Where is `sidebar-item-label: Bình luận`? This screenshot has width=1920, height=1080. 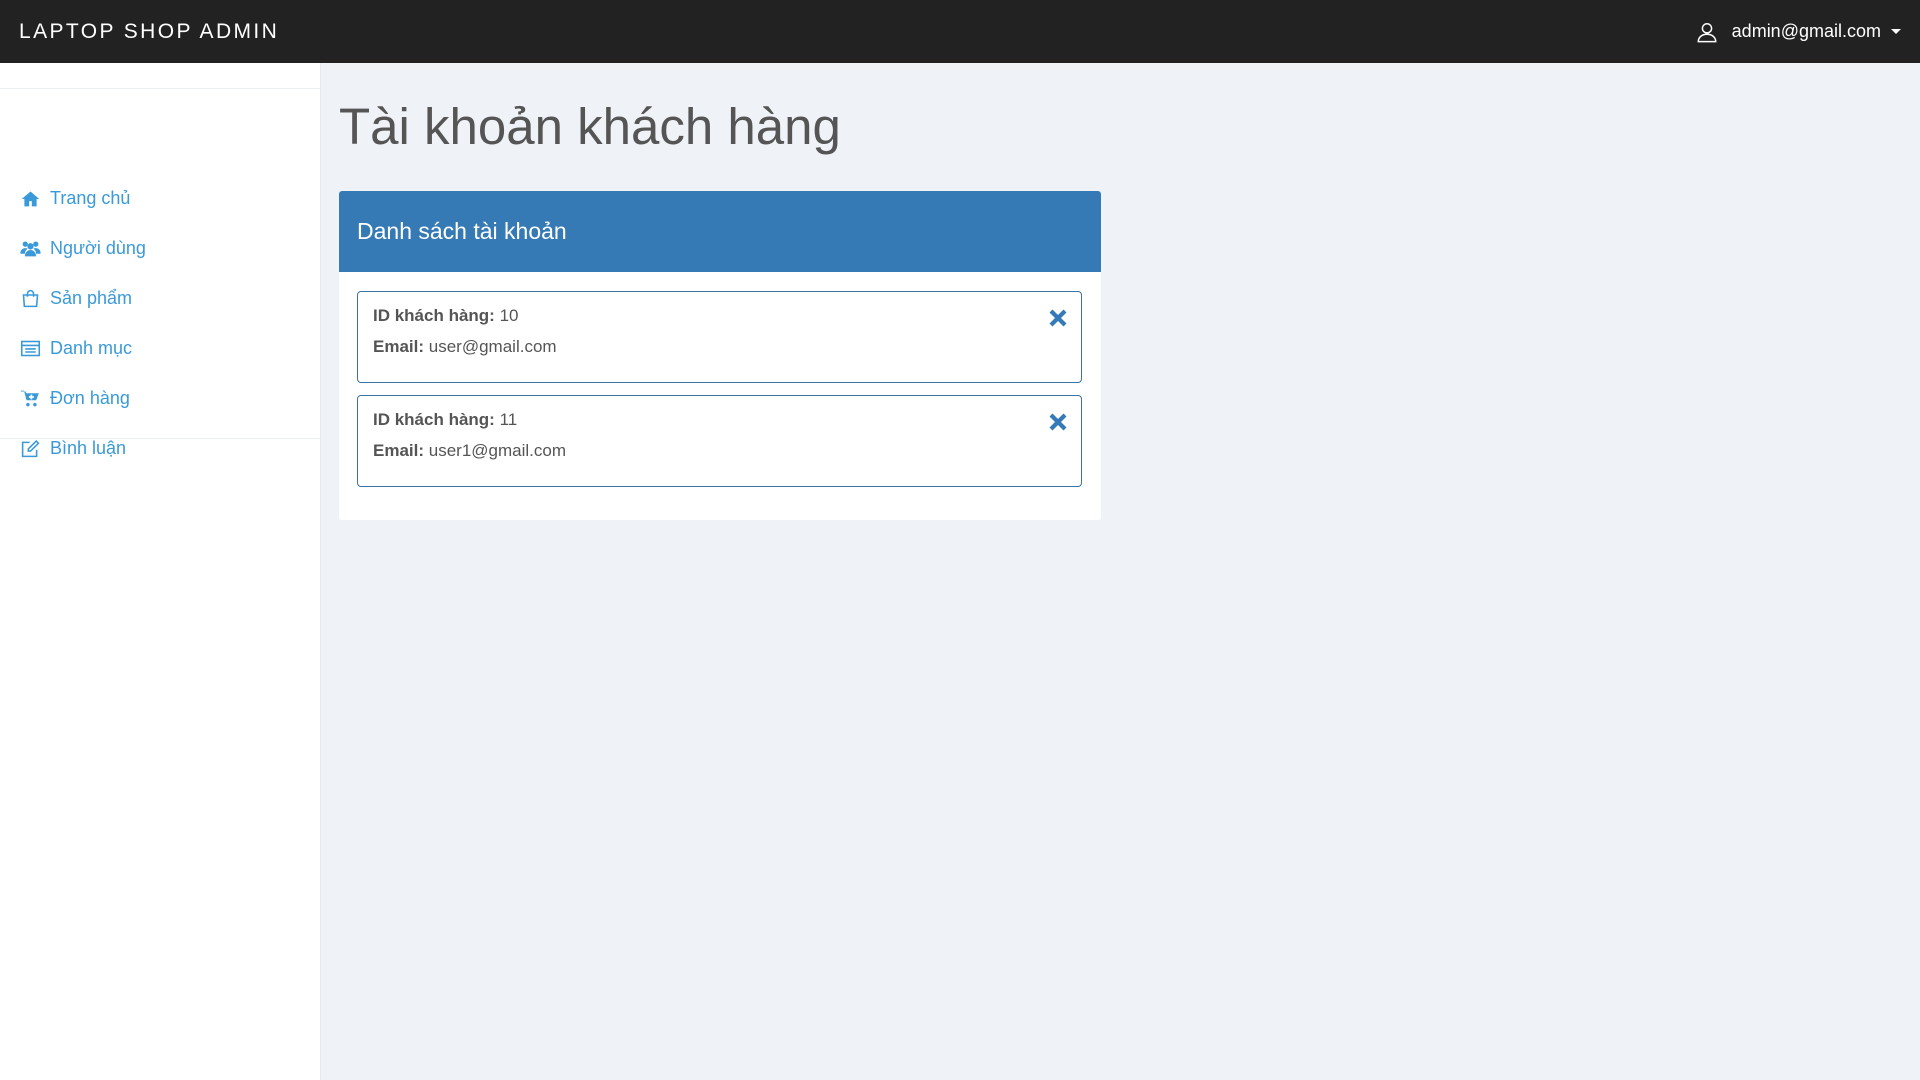
sidebar-item-label: Bình luận is located at coordinates (88, 447).